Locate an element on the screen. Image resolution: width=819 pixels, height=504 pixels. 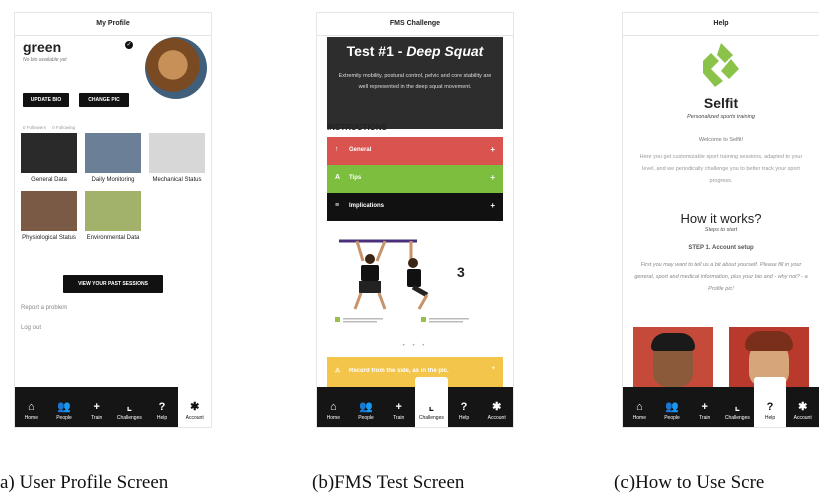
following-count: 0 Following is located at coordinates (63, 127).